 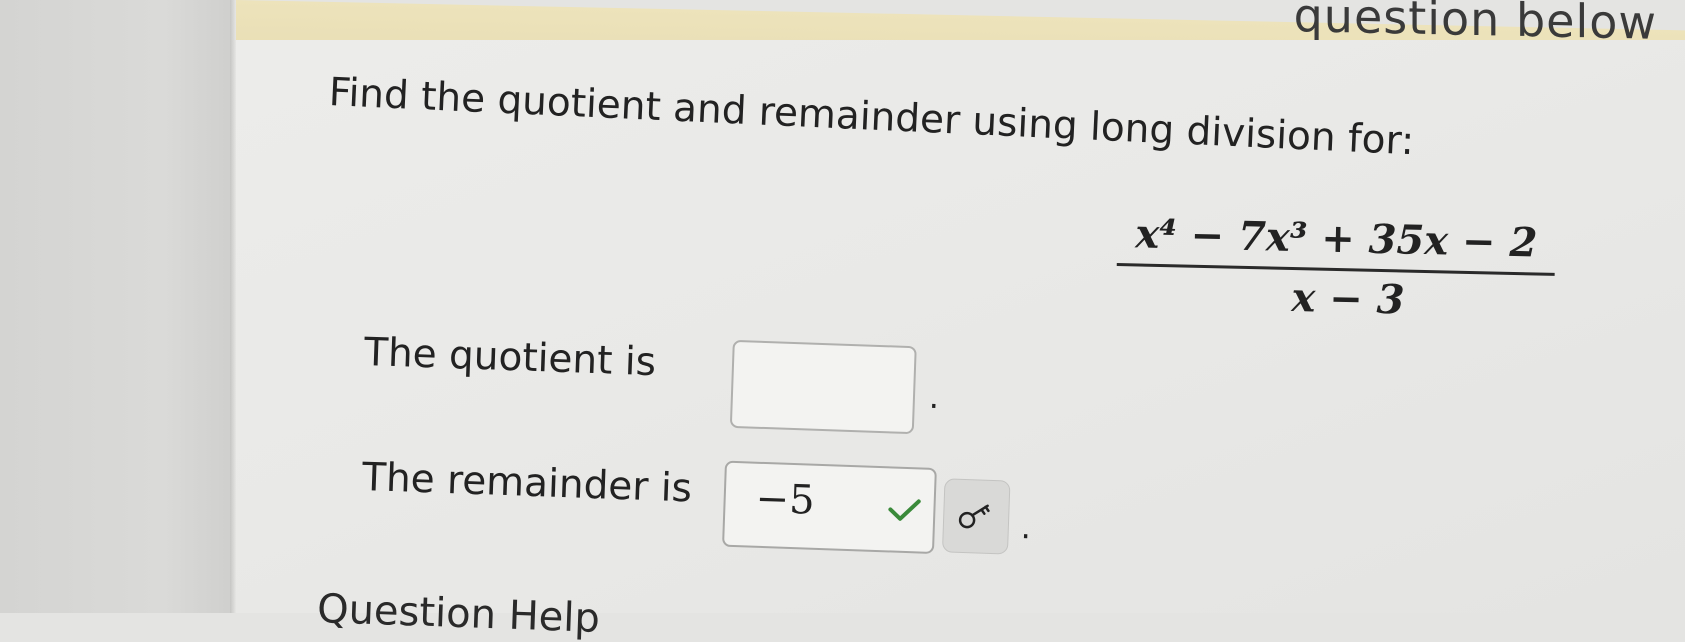 What do you see at coordinates (823, 387) in the screenshot?
I see `quotient-input` at bounding box center [823, 387].